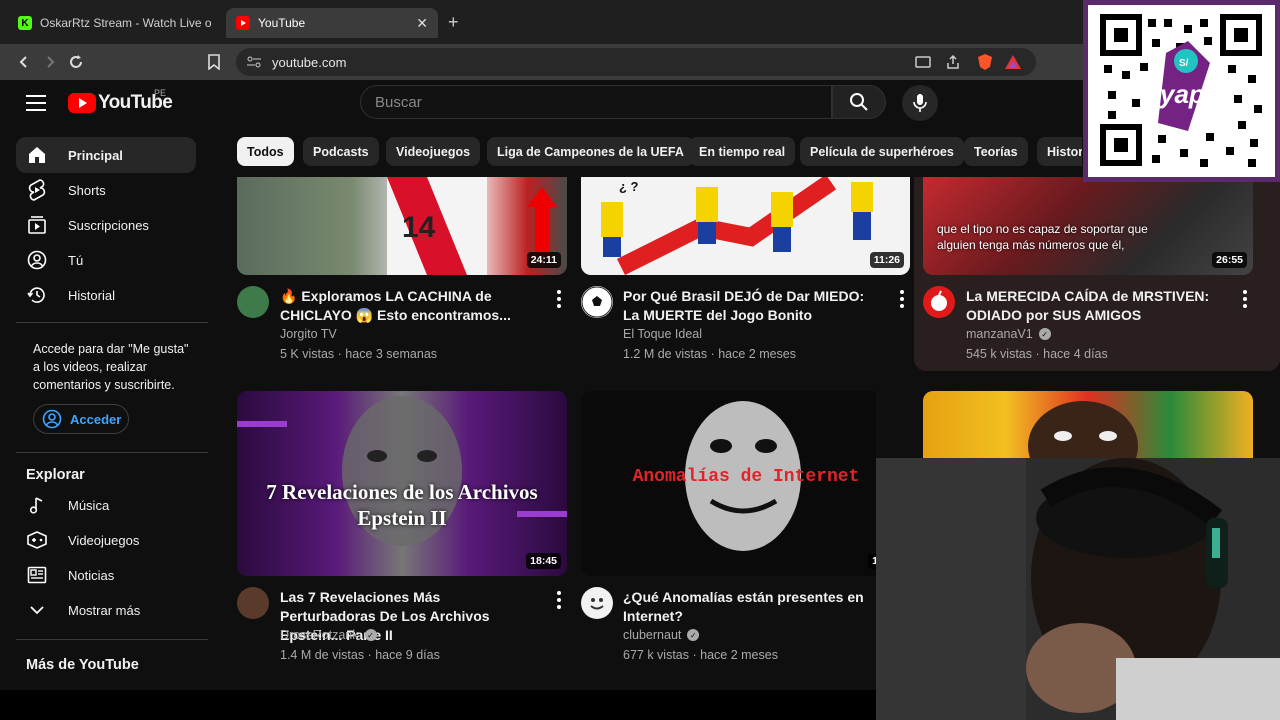  What do you see at coordinates (422, 23) in the screenshot?
I see `close-tab-icon: ✕` at bounding box center [422, 23].